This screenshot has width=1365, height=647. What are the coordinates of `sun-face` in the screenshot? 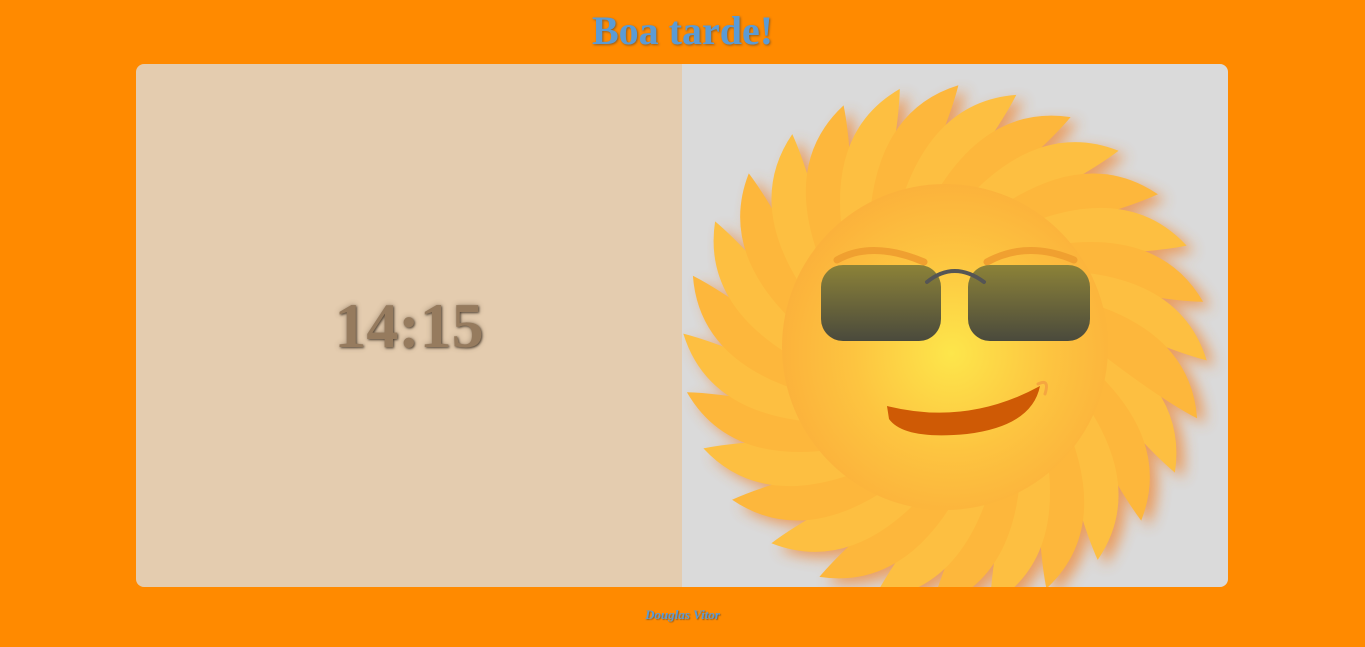 It's located at (945, 347).